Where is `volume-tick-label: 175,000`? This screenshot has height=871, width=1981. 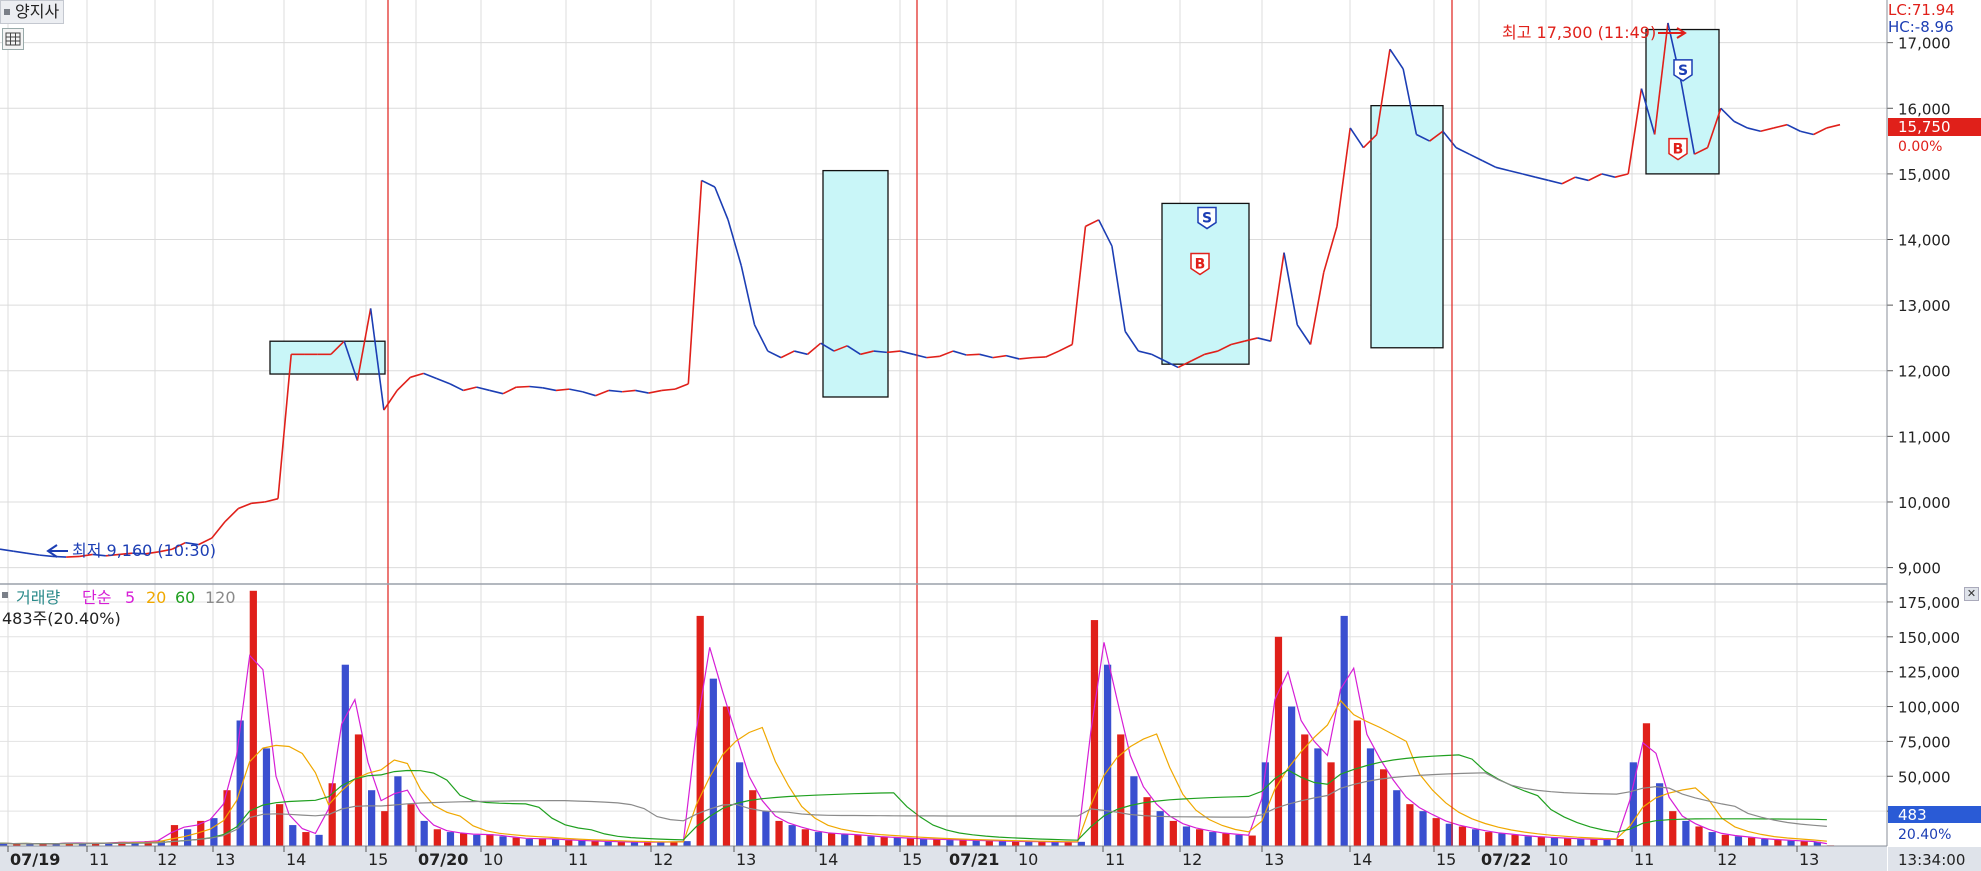 volume-tick-label: 175,000 is located at coordinates (1929, 603).